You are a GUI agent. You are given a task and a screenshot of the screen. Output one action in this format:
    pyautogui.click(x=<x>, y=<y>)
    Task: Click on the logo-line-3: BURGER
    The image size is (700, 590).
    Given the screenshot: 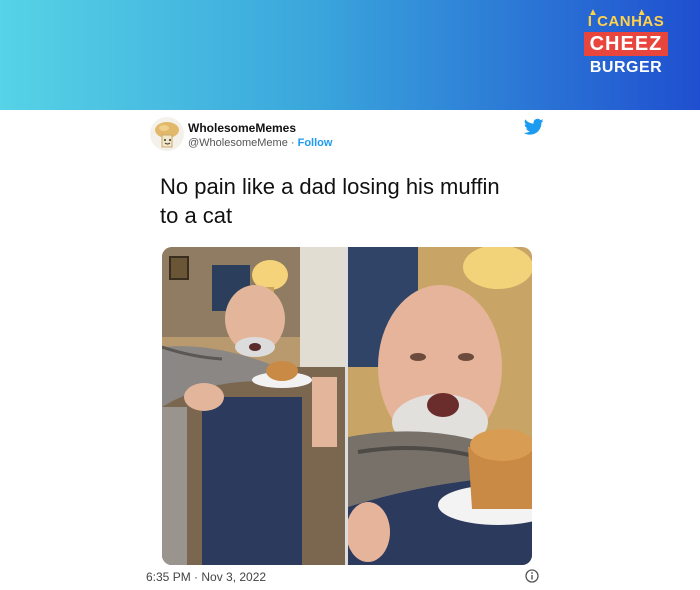 What is the action you would take?
    pyautogui.click(x=626, y=67)
    